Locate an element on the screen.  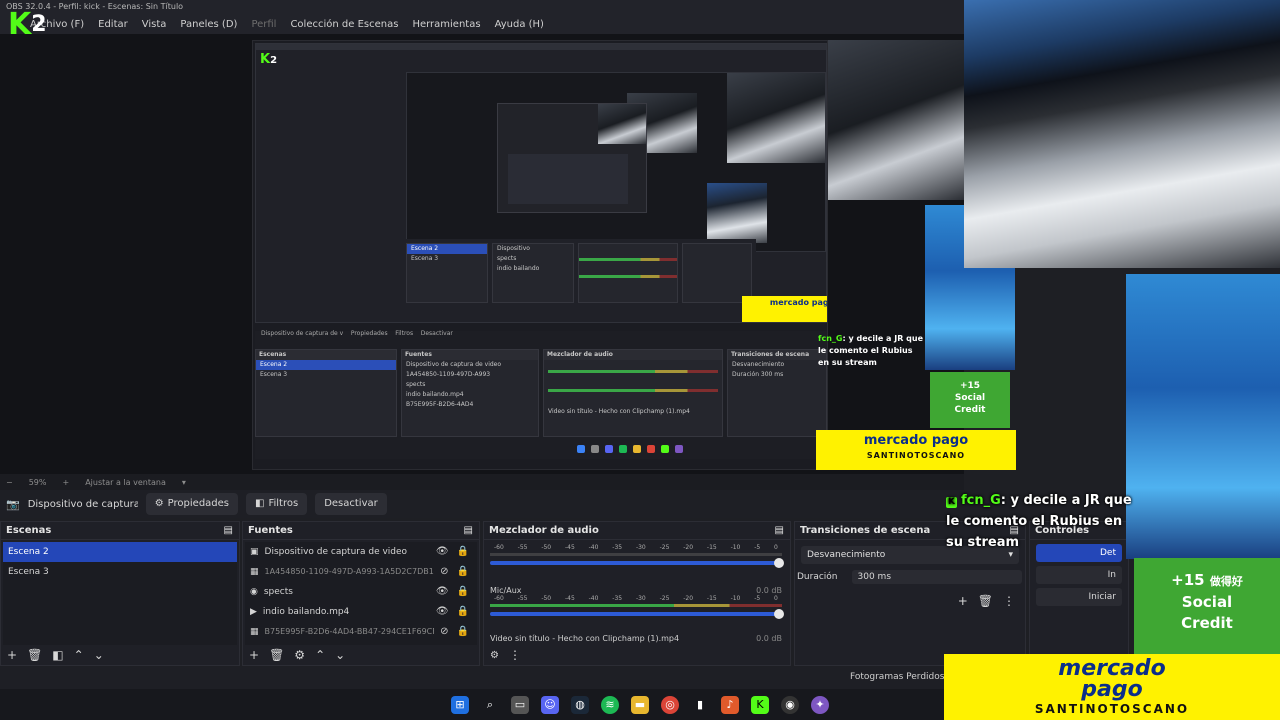
menu-docks: Paneles (D) is located at coordinates (208, 24).